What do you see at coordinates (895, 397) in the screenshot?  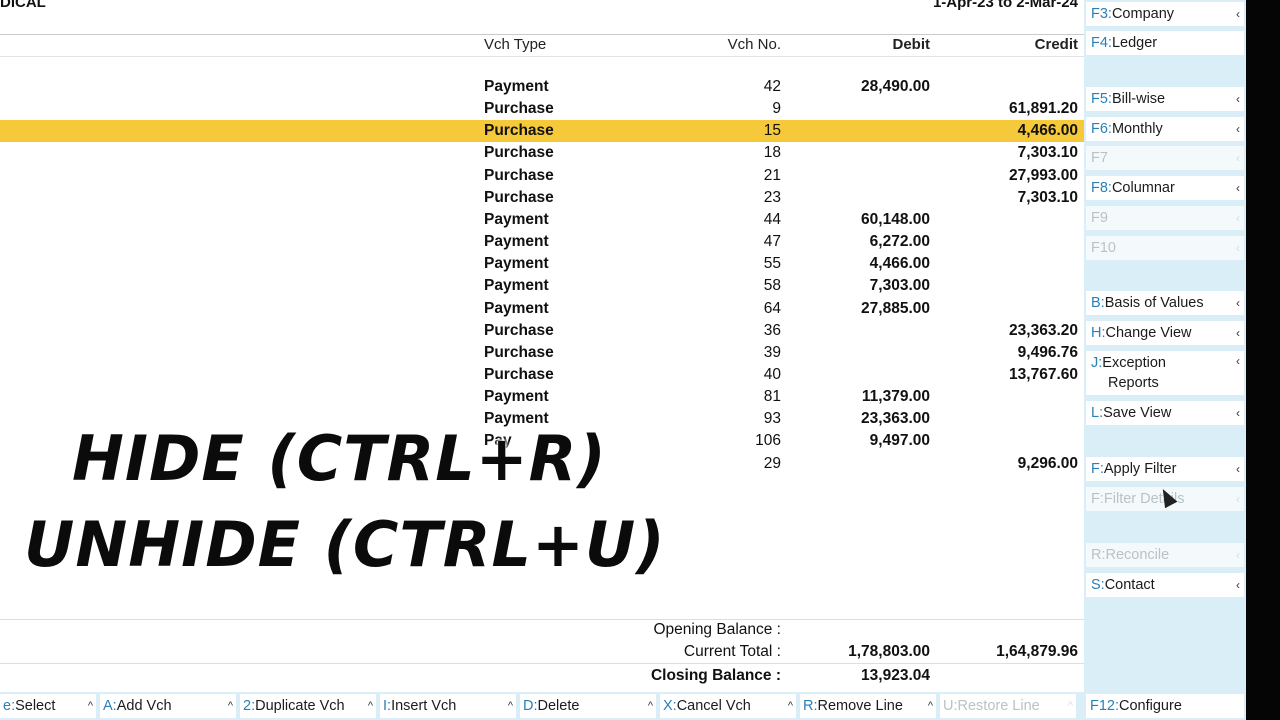 I see `debit-cell: 11,379.00` at bounding box center [895, 397].